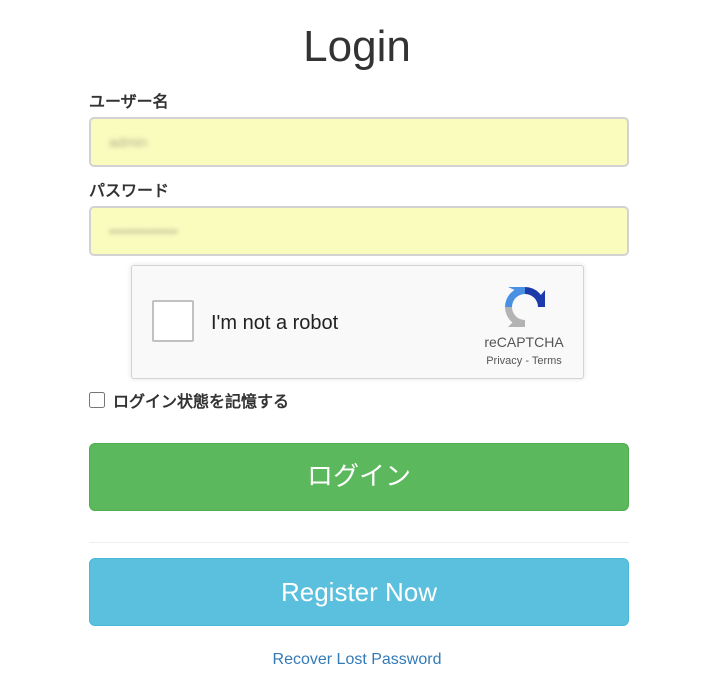  What do you see at coordinates (359, 142) in the screenshot?
I see `username-field: admin` at bounding box center [359, 142].